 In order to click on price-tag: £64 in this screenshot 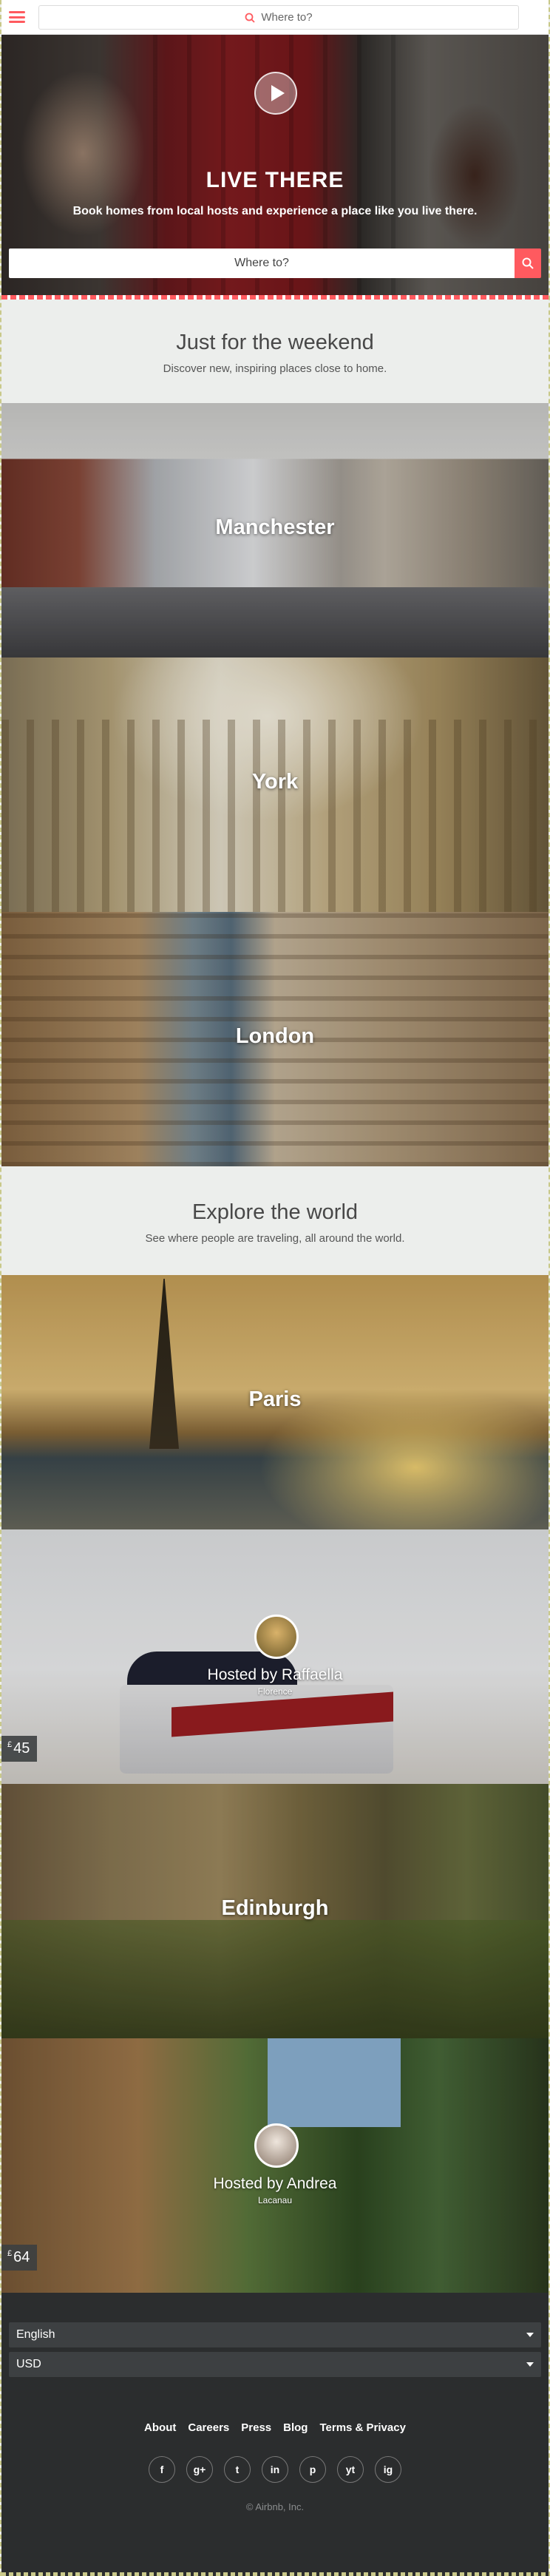, I will do `click(19, 2258)`.